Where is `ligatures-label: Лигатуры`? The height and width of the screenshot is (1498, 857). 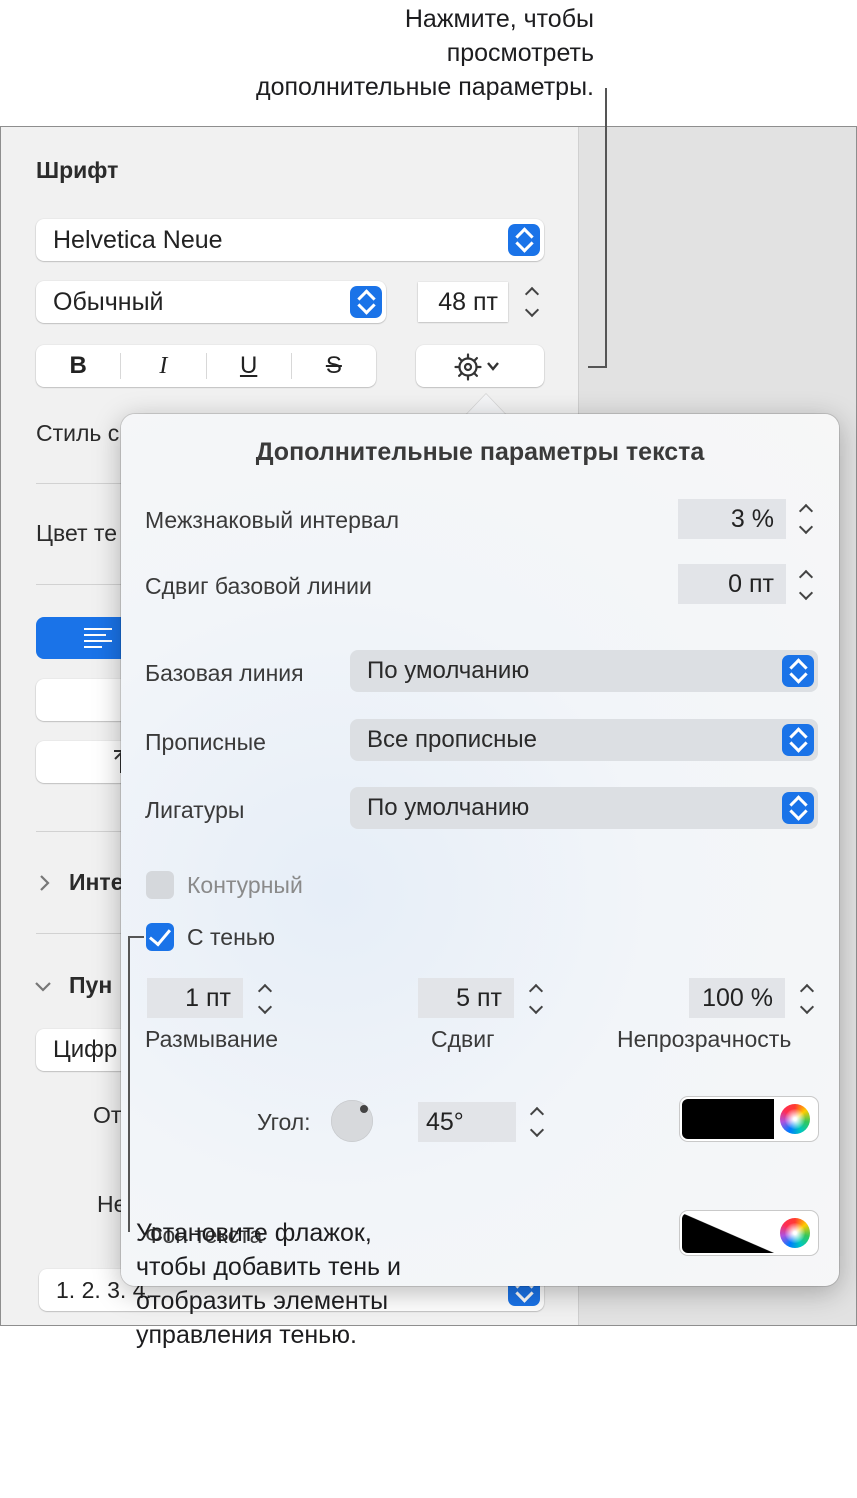 ligatures-label: Лигатуры is located at coordinates (195, 810).